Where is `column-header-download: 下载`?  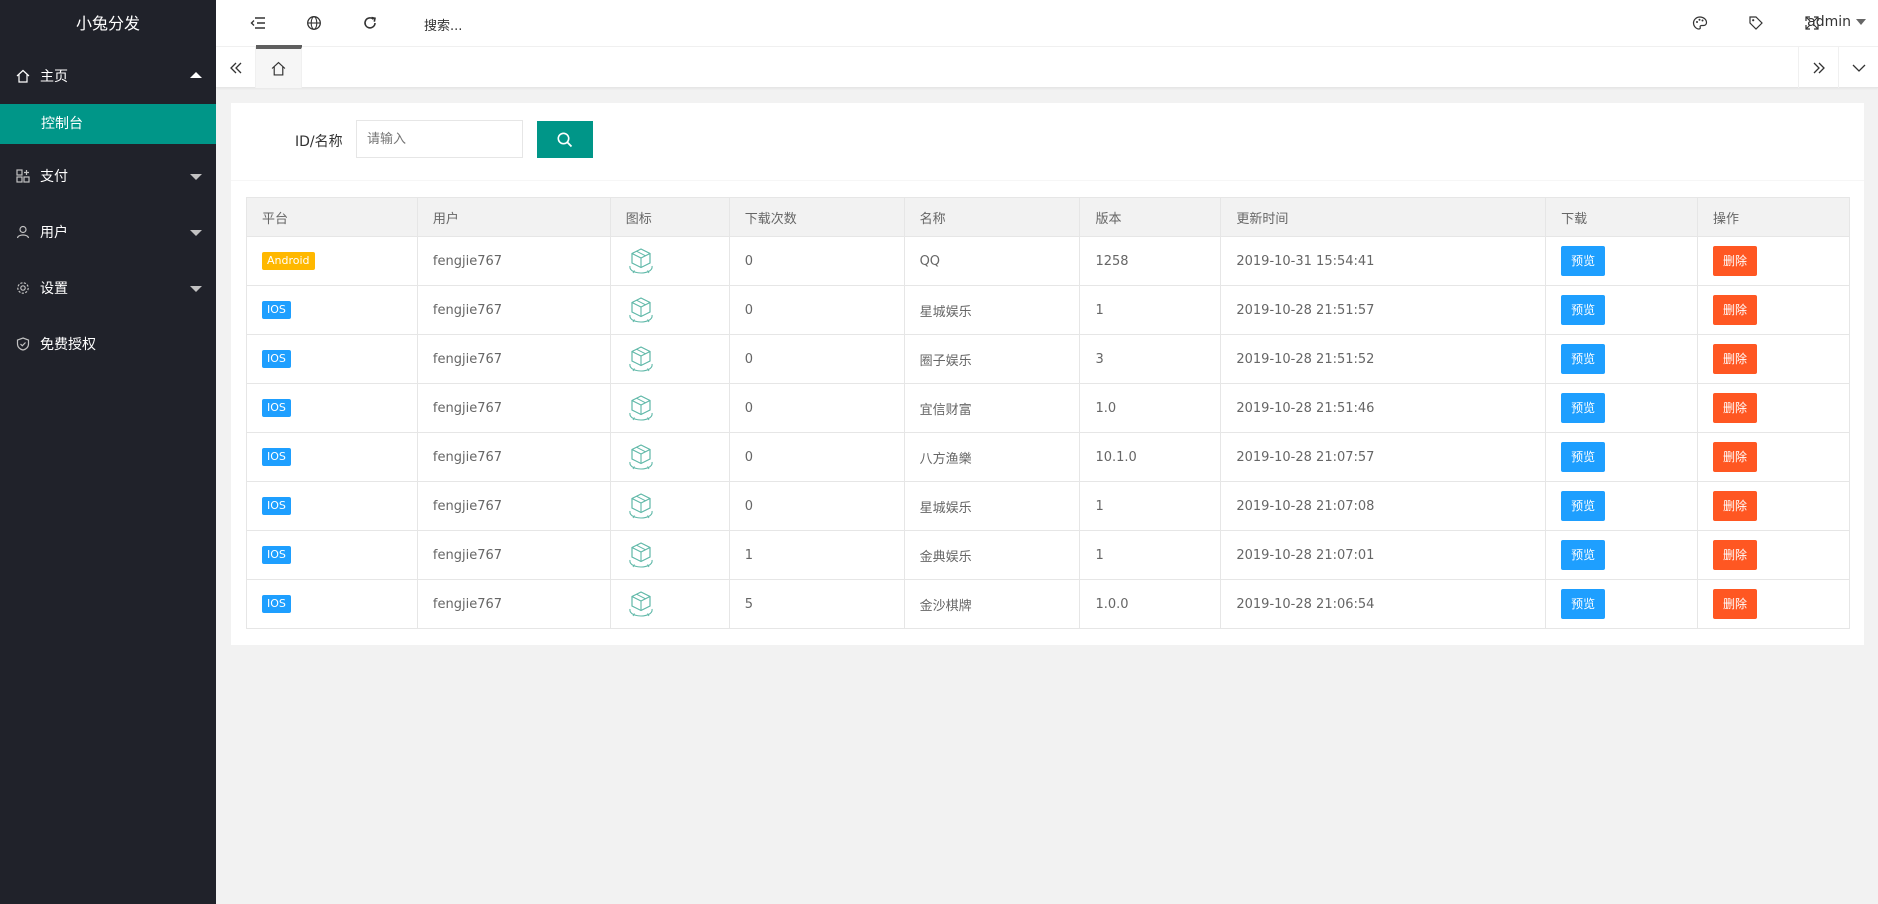 column-header-download: 下载 is located at coordinates (1622, 217).